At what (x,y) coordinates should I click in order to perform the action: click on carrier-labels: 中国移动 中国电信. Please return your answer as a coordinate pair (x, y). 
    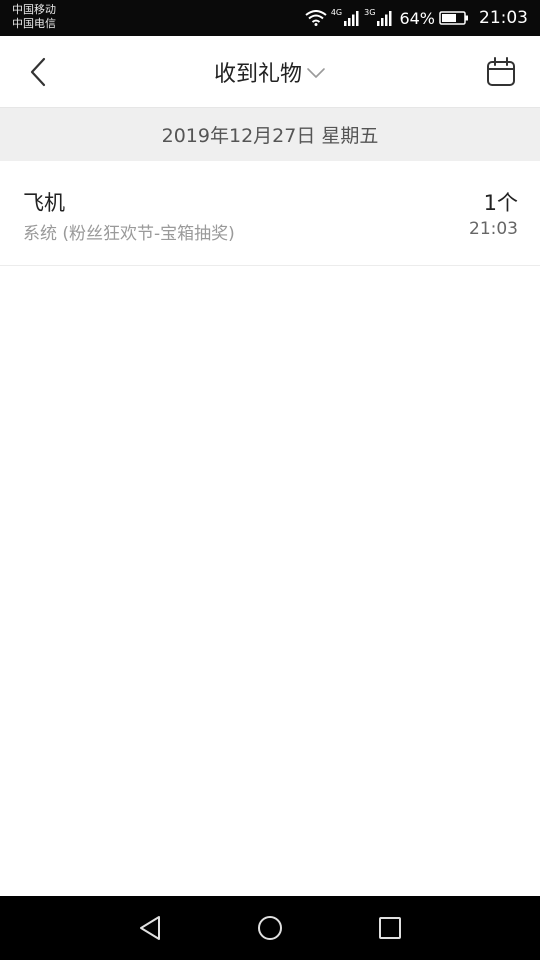
    Looking at the image, I should click on (34, 17).